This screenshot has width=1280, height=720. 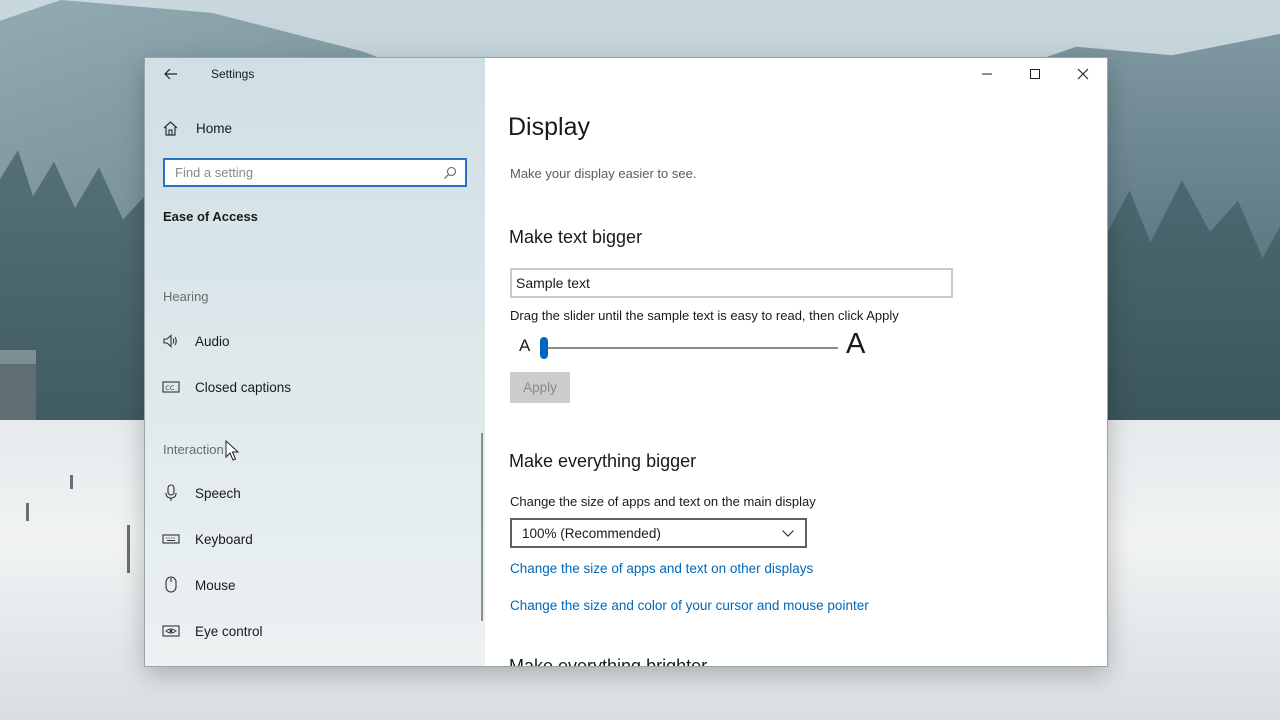 I want to click on mouse-icon, so click(x=171, y=585).